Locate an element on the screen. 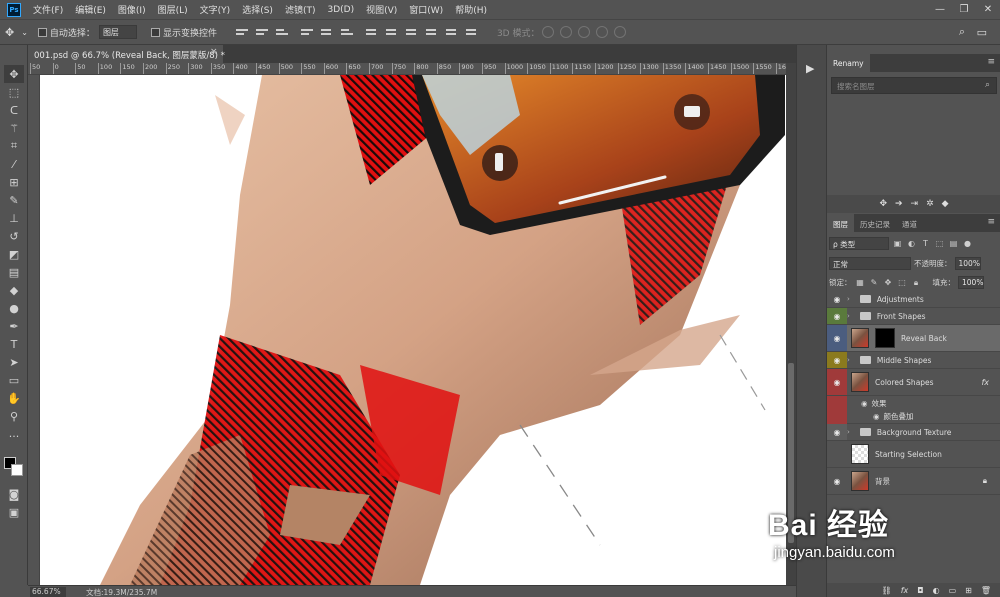 The width and height of the screenshot is (1000, 597). menu-help: 帮助(H) is located at coordinates (471, 9).